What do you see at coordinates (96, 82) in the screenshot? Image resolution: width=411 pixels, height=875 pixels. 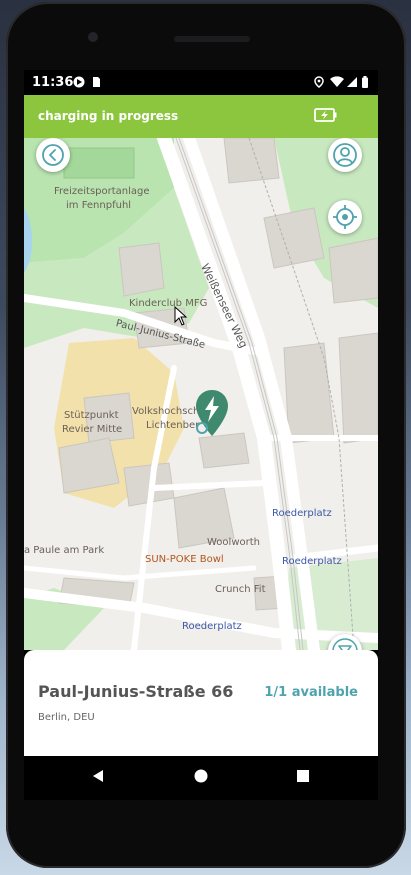 I see `sim-card-icon` at bounding box center [96, 82].